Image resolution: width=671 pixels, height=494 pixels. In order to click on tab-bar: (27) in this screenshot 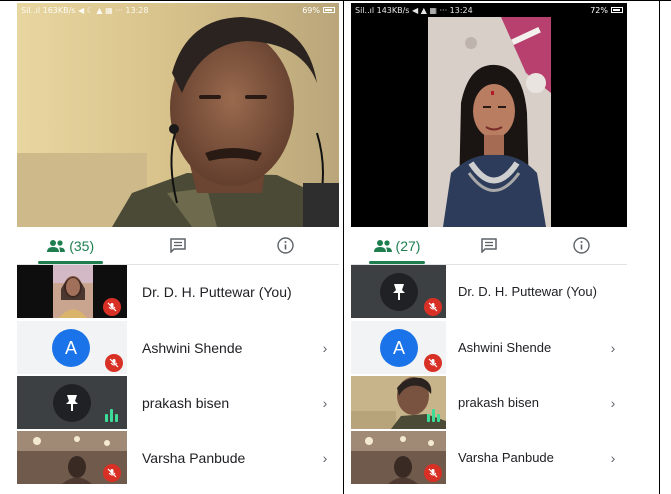, I will do `click(489, 246)`.